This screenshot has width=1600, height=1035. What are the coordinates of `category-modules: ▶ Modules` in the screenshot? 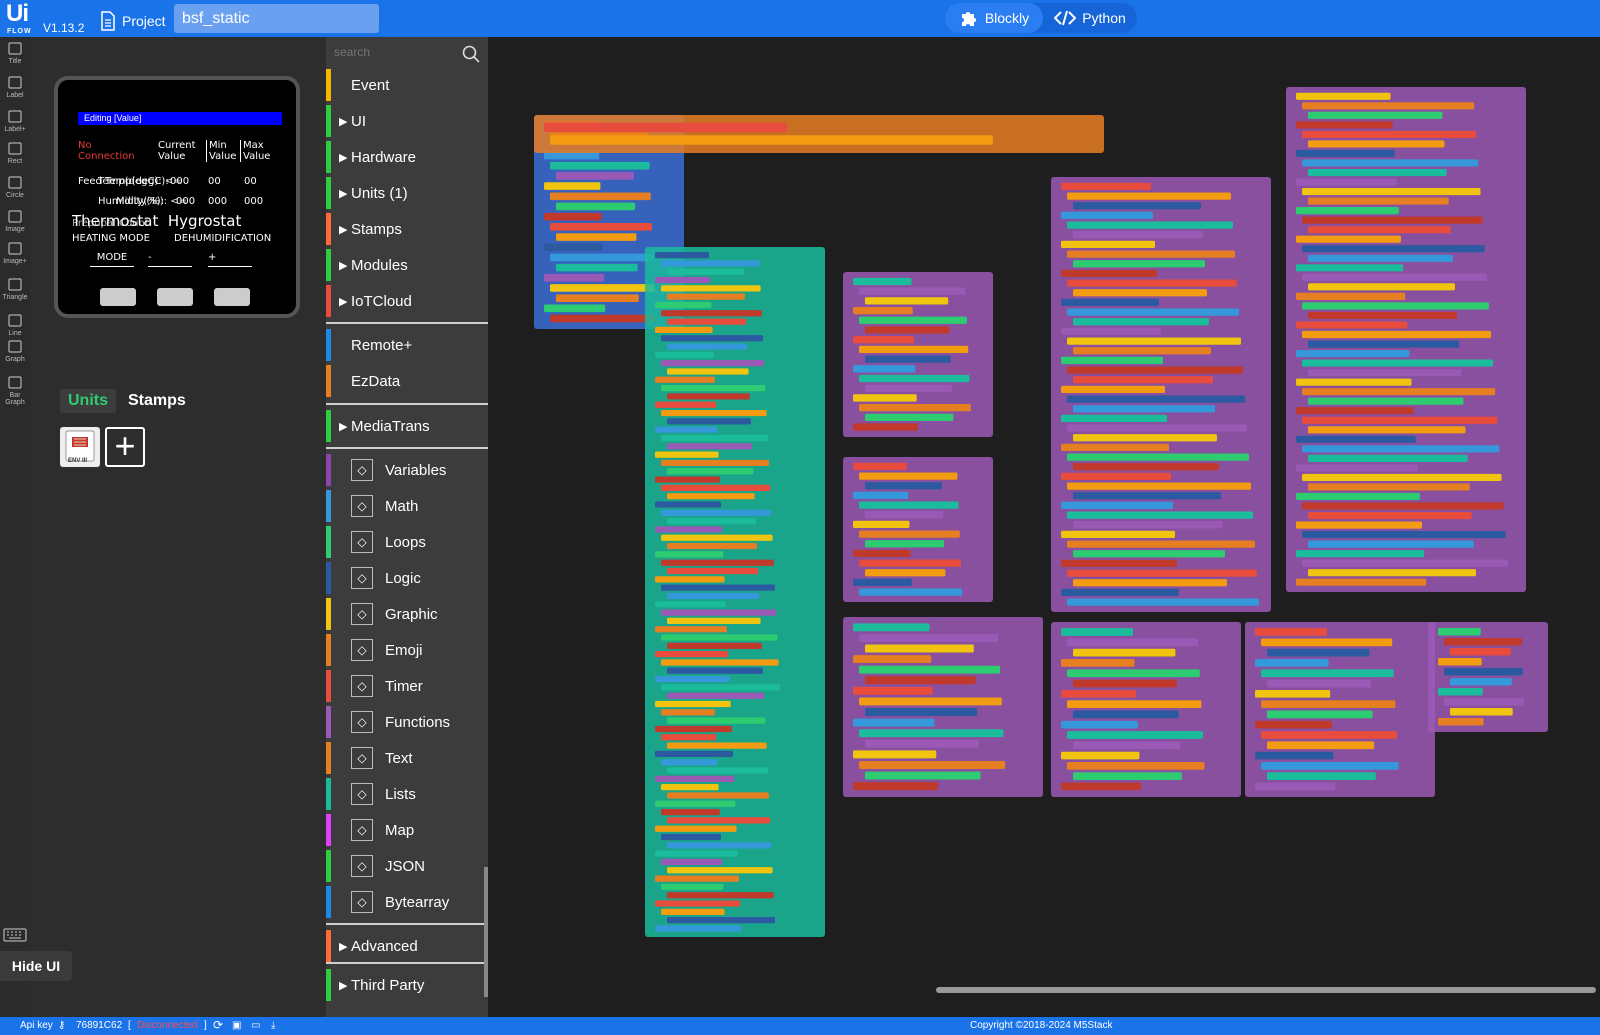 It's located at (407, 265).